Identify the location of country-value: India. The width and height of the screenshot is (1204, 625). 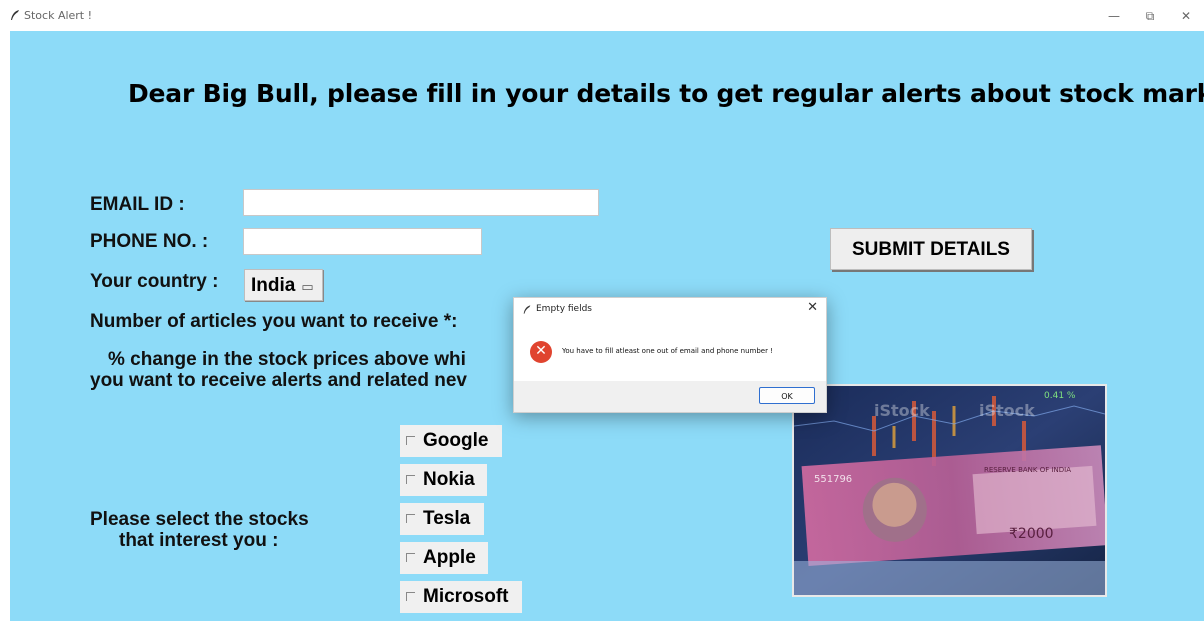
(273, 285).